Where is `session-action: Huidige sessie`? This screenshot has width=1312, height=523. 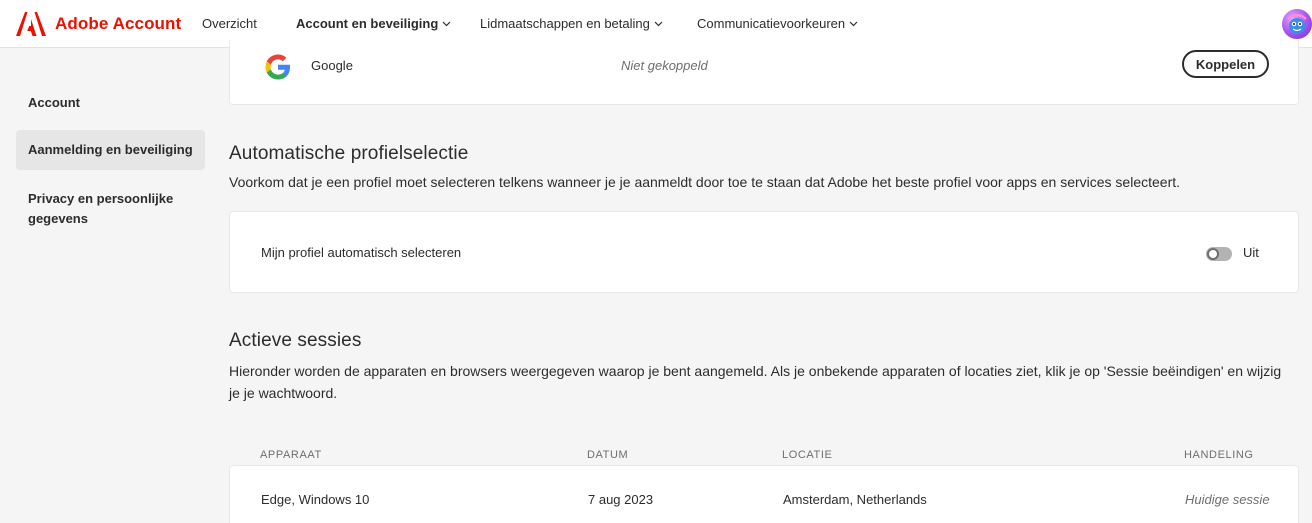 session-action: Huidige sessie is located at coordinates (1227, 499).